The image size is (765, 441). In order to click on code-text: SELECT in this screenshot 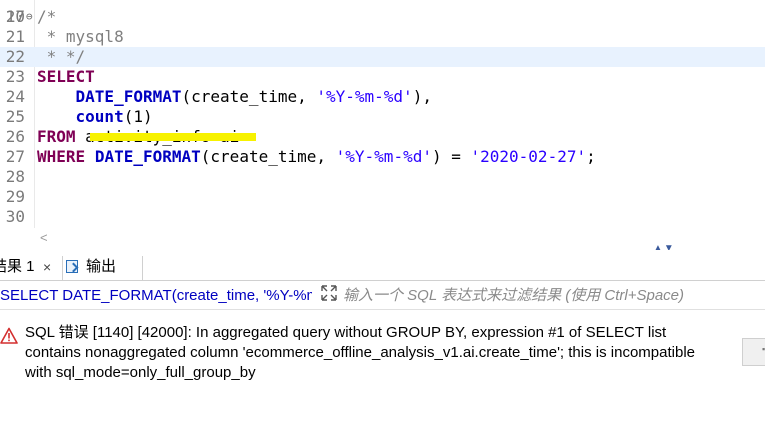, I will do `click(66, 77)`.